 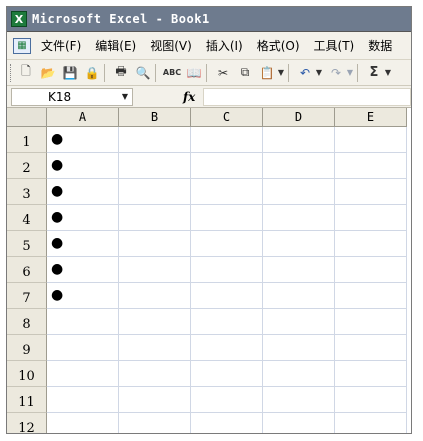 What do you see at coordinates (83, 270) in the screenshot?
I see `cell-a6: ●` at bounding box center [83, 270].